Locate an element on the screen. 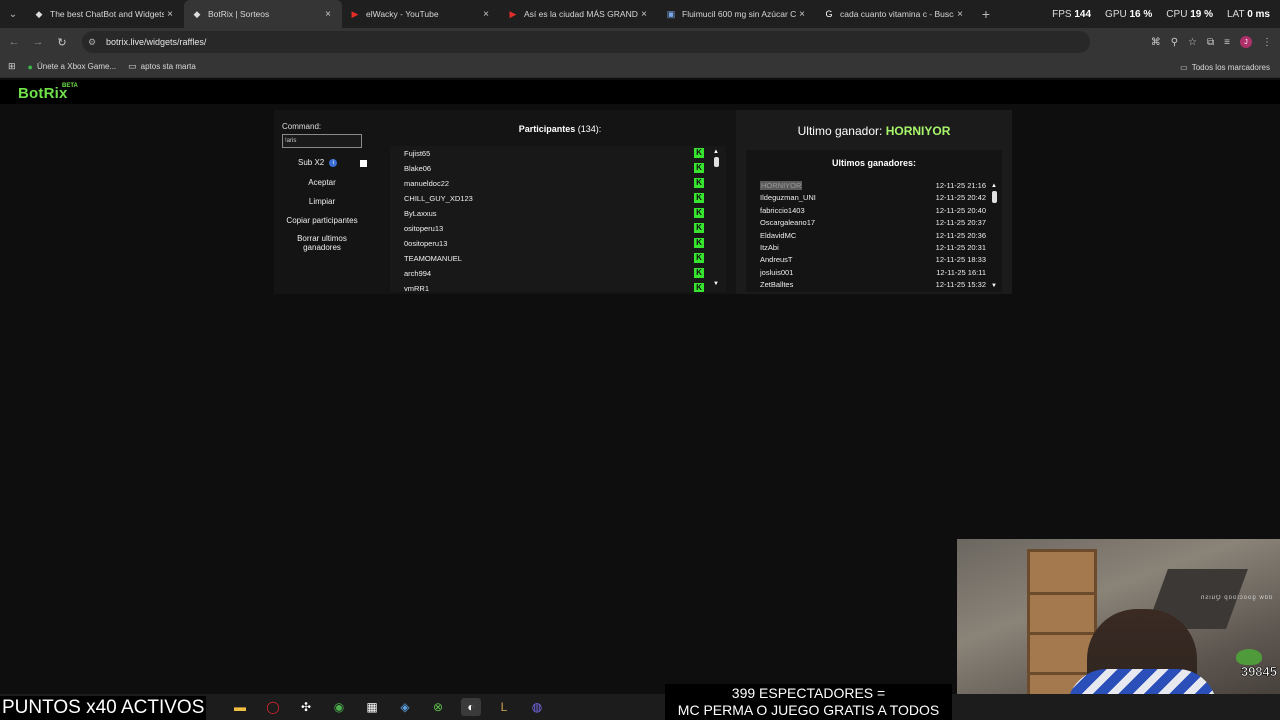 Image resolution: width=1280 pixels, height=720 pixels. botrix-icon: ◆ is located at coordinates (197, 13).